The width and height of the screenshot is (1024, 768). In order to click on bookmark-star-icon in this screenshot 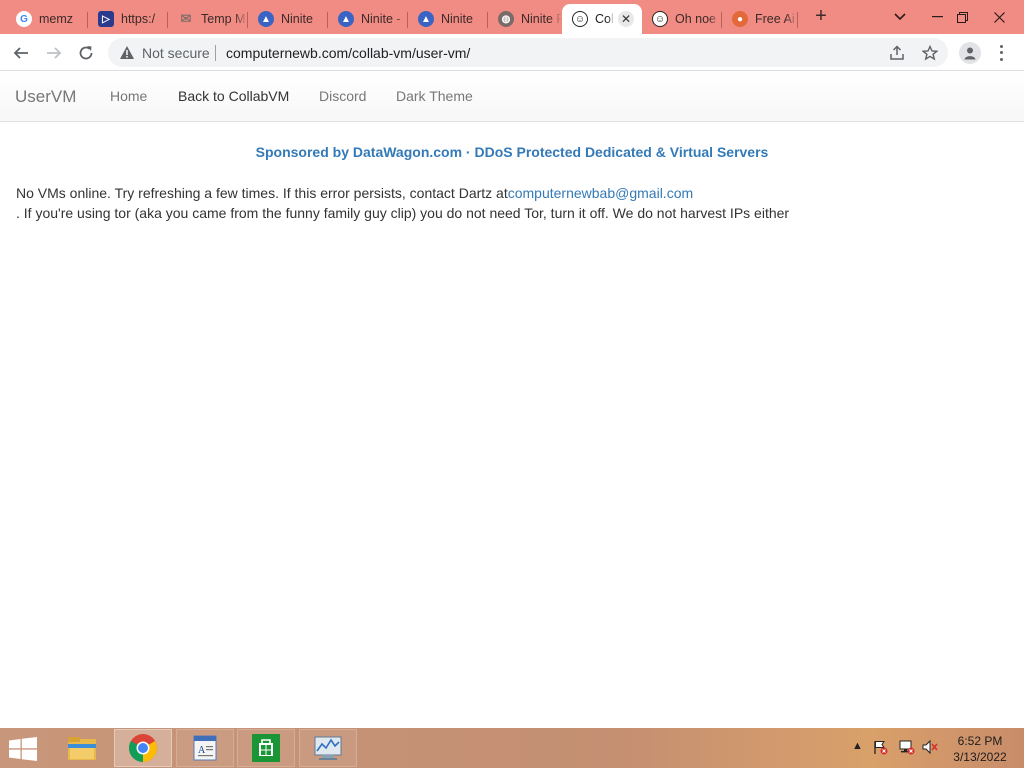, I will do `click(930, 53)`.